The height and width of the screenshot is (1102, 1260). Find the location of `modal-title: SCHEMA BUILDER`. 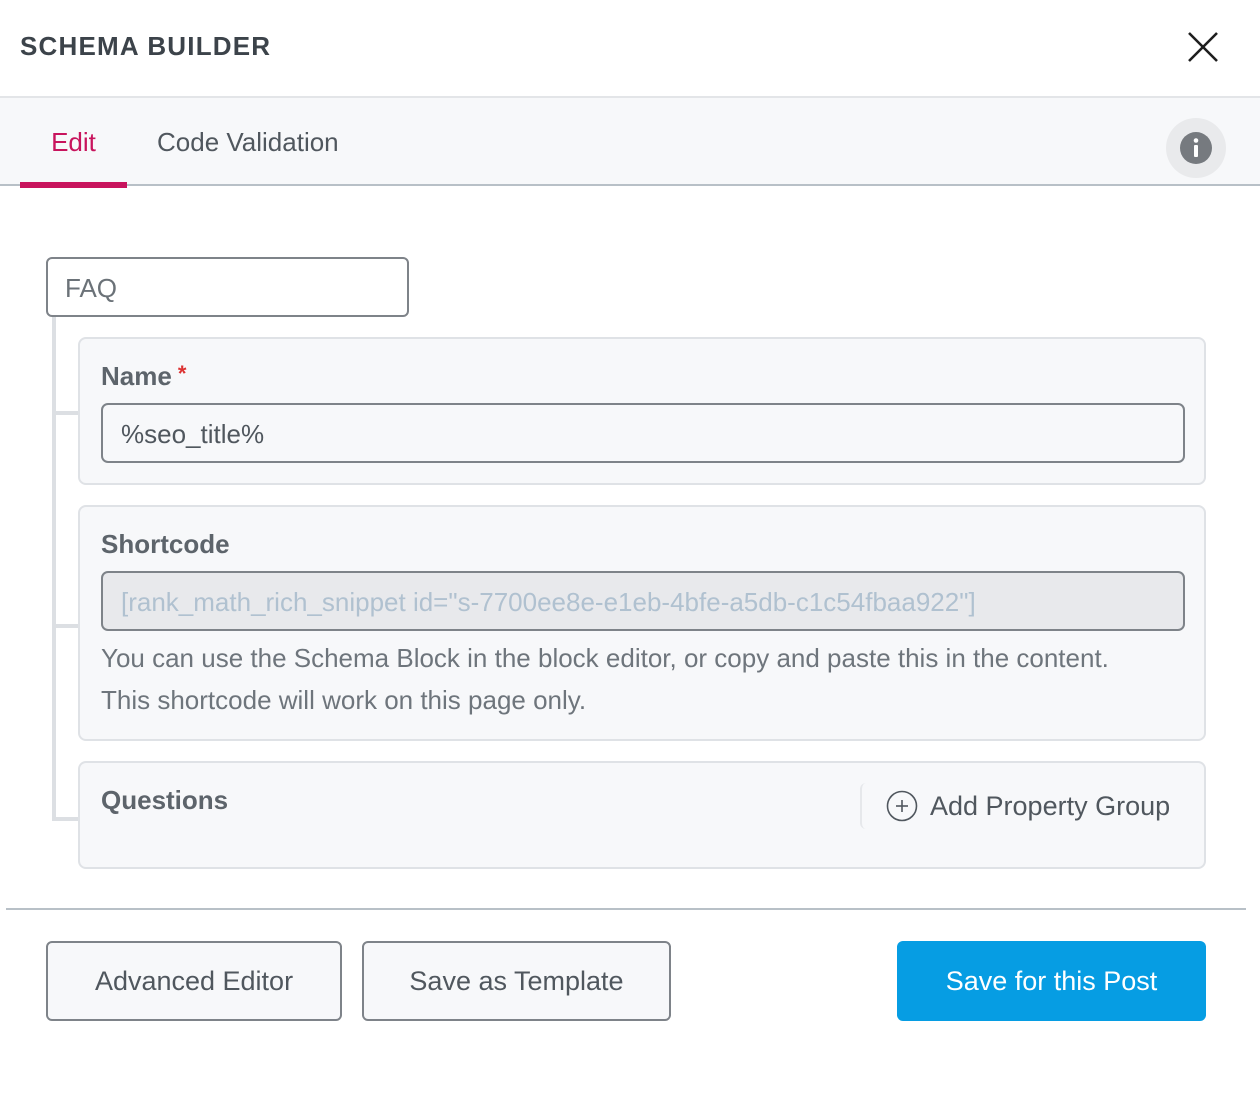

modal-title: SCHEMA BUILDER is located at coordinates (146, 46).